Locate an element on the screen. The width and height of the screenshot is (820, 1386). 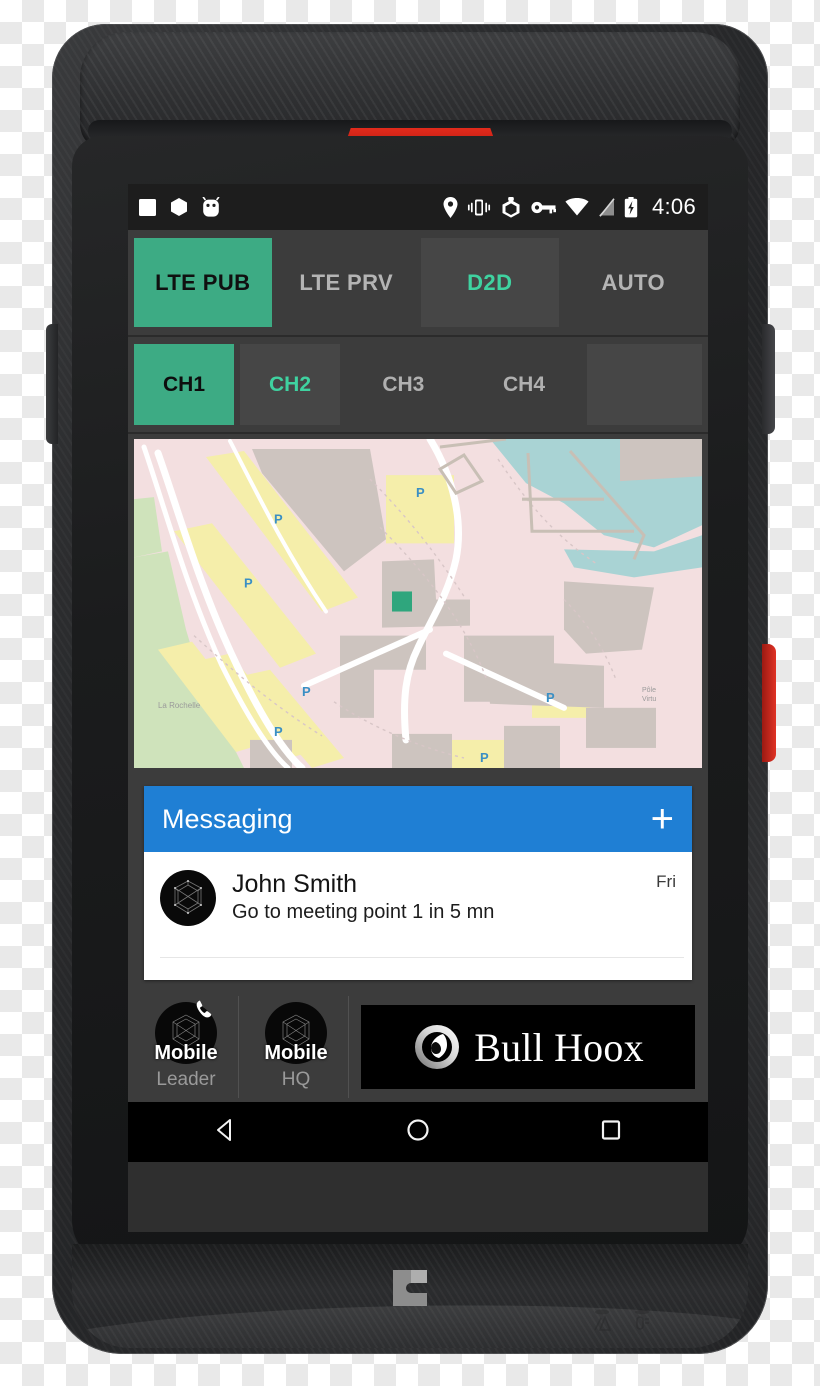
mode-label-auto: AUTO is located at coordinates (633, 282).